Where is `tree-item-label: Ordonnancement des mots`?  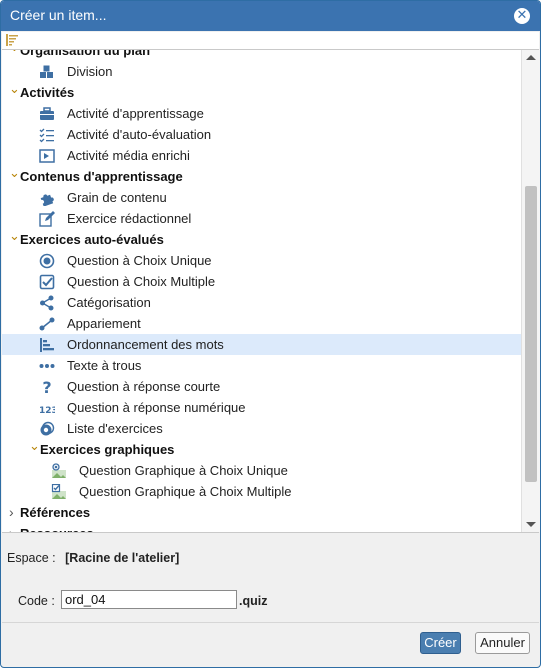
tree-item-label: Ordonnancement des mots is located at coordinates (145, 344).